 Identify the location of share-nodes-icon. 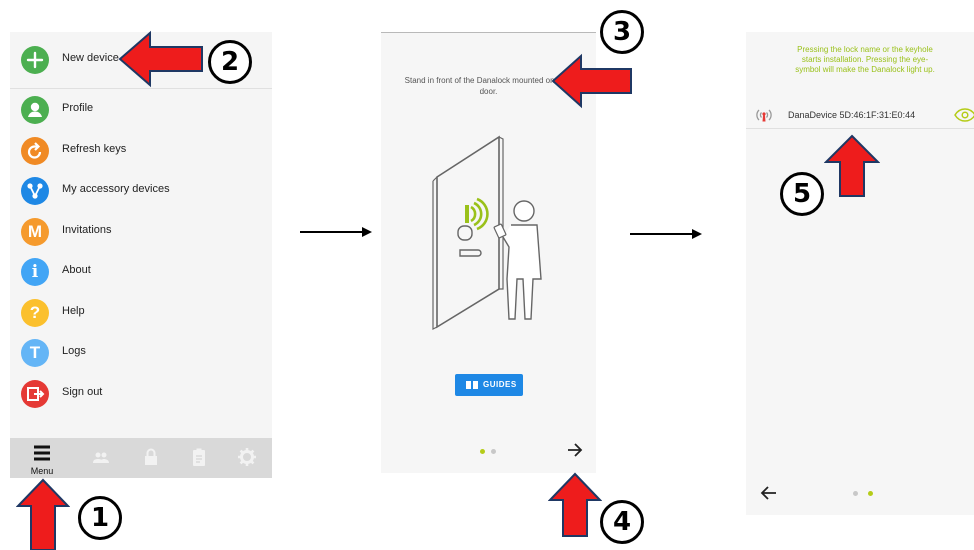
(35, 191).